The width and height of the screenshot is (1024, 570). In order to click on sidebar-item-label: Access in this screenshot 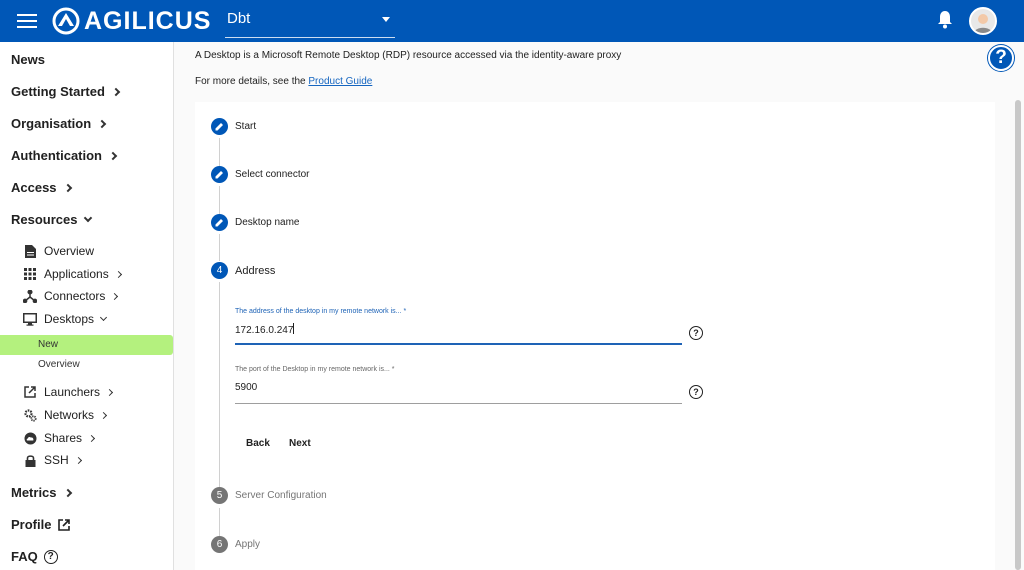, I will do `click(34, 187)`.